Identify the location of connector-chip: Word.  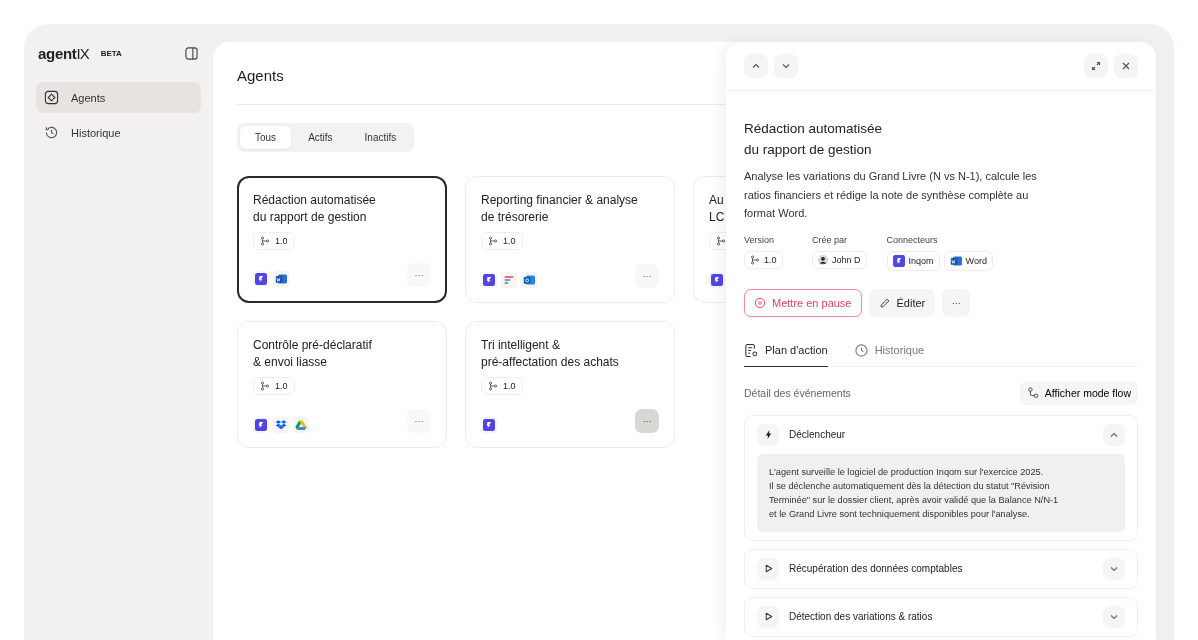
(968, 260).